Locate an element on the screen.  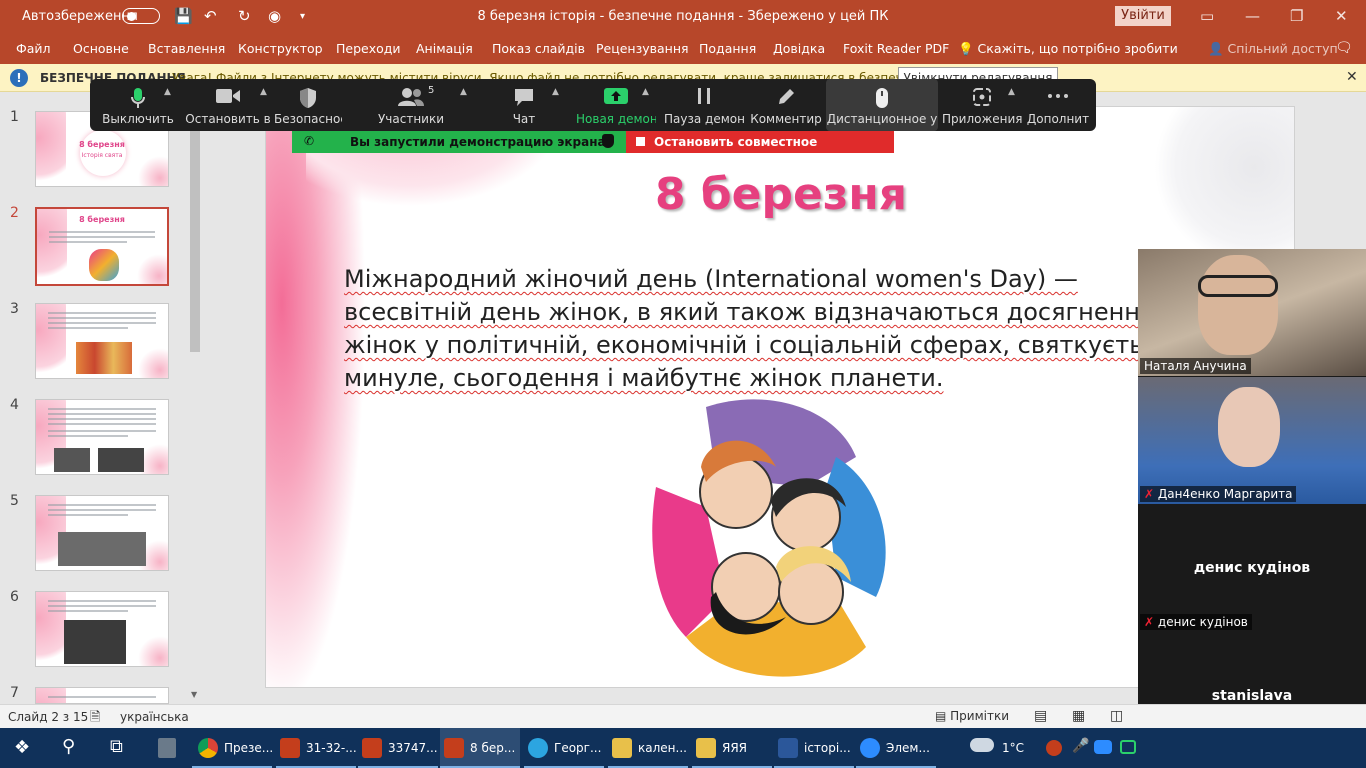
share-started-text: Вы запустили демонстрацию экрана is located at coordinates (478, 142).